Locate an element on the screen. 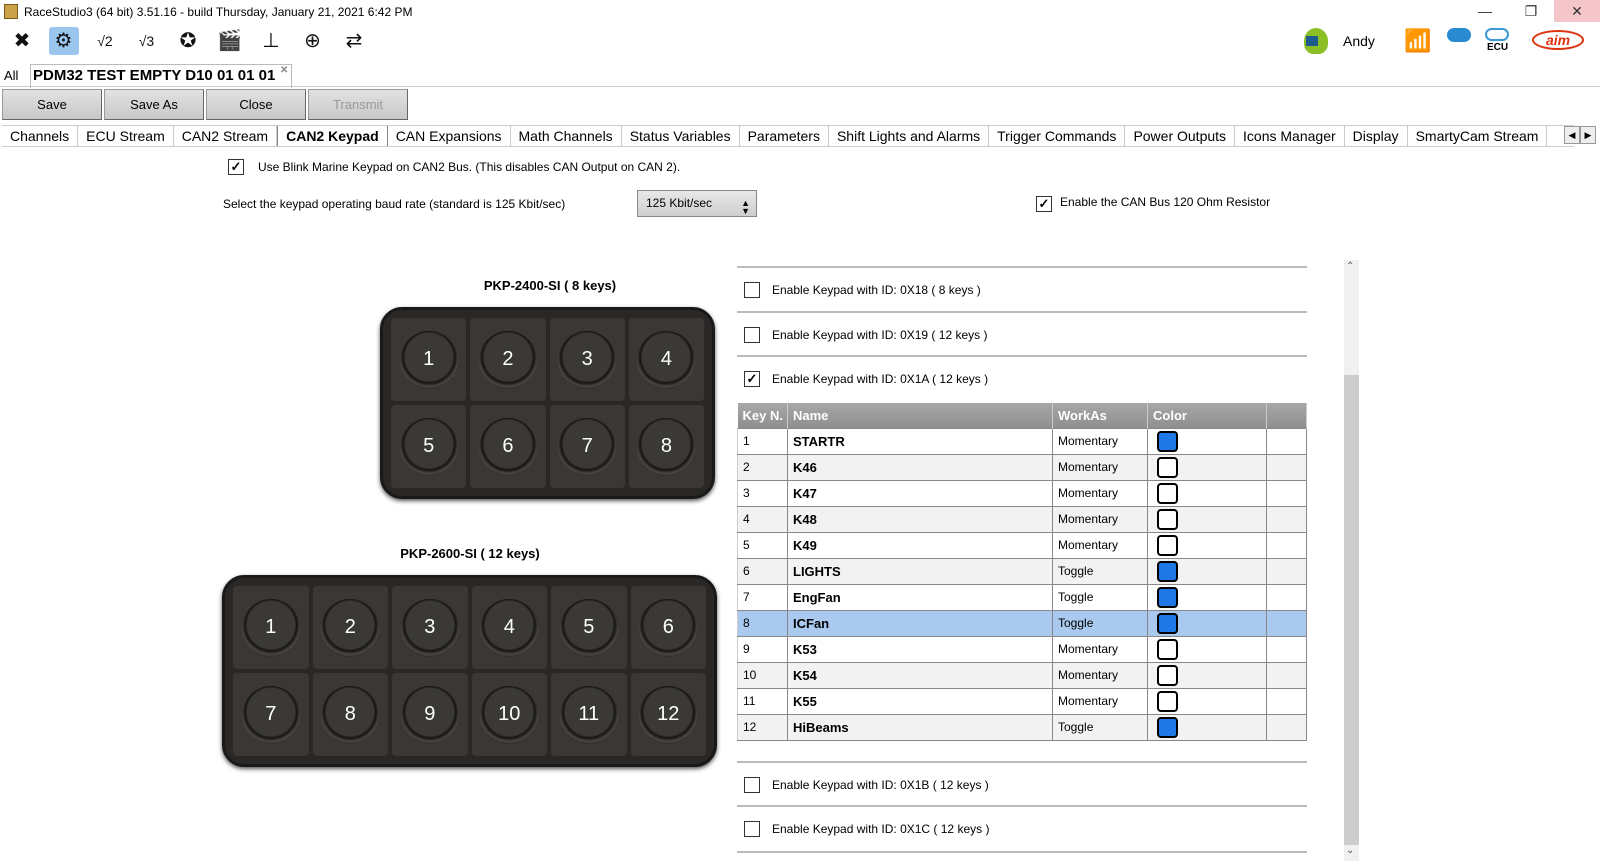  doc-tab-active: PDM32 TEST EMPTY D10 01 01 01 ✕ is located at coordinates (161, 76).